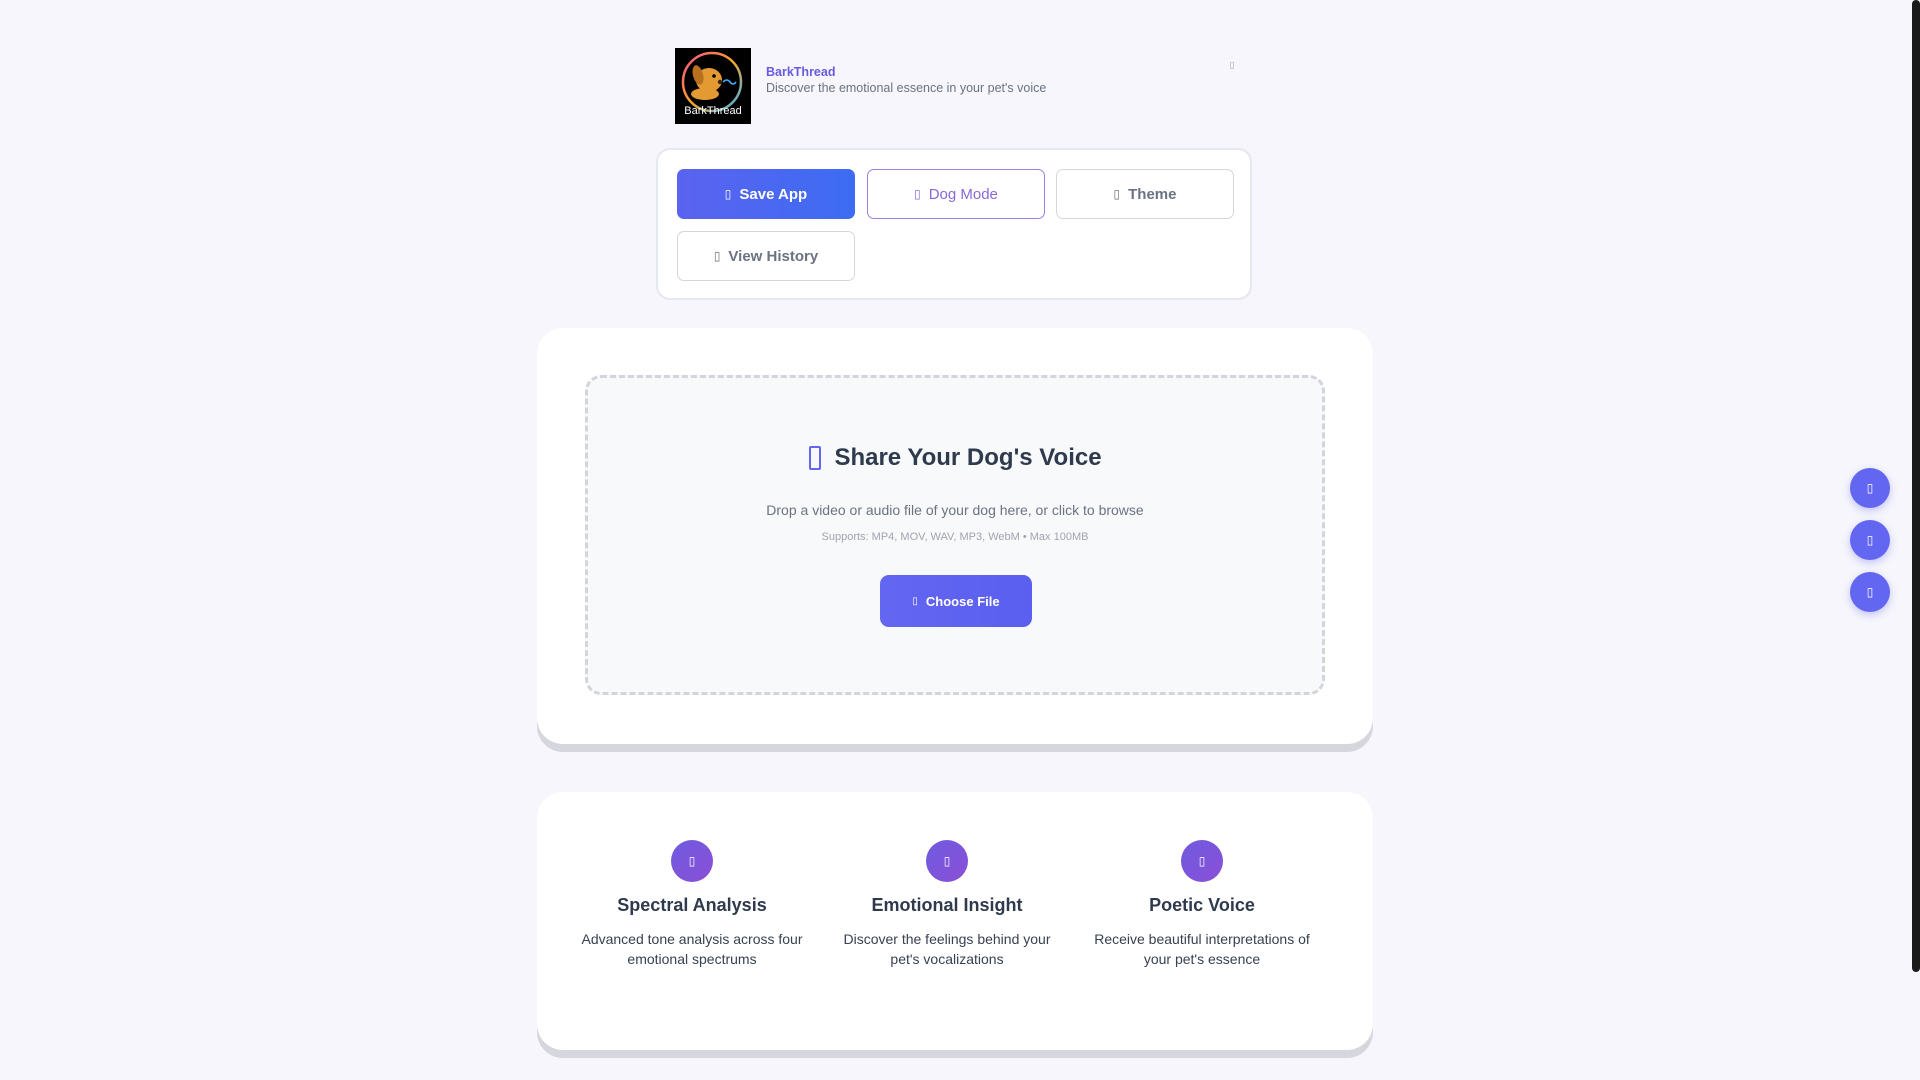 The image size is (1920, 1080). What do you see at coordinates (1232, 65) in the screenshot?
I see `ellipsis-icon: ▯` at bounding box center [1232, 65].